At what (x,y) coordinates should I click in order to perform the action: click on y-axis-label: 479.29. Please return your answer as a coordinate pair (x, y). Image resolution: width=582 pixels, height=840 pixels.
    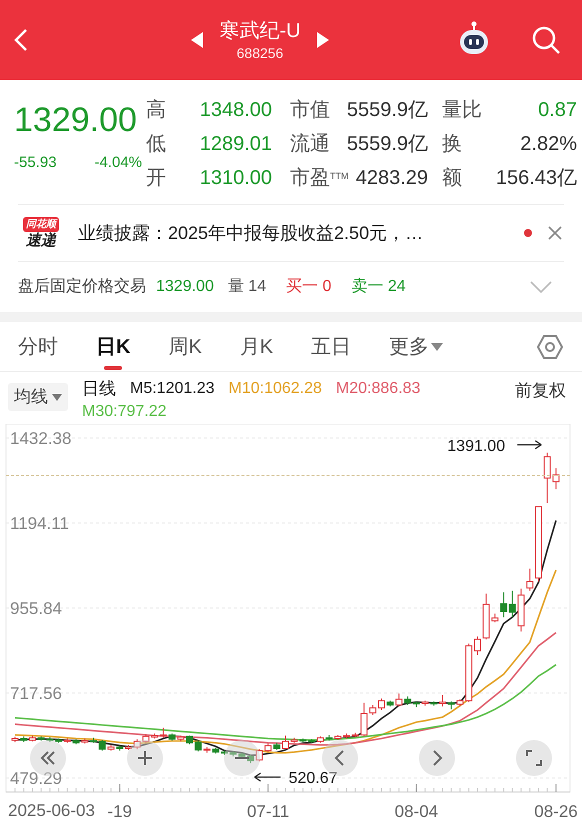
    Looking at the image, I should click on (36, 778).